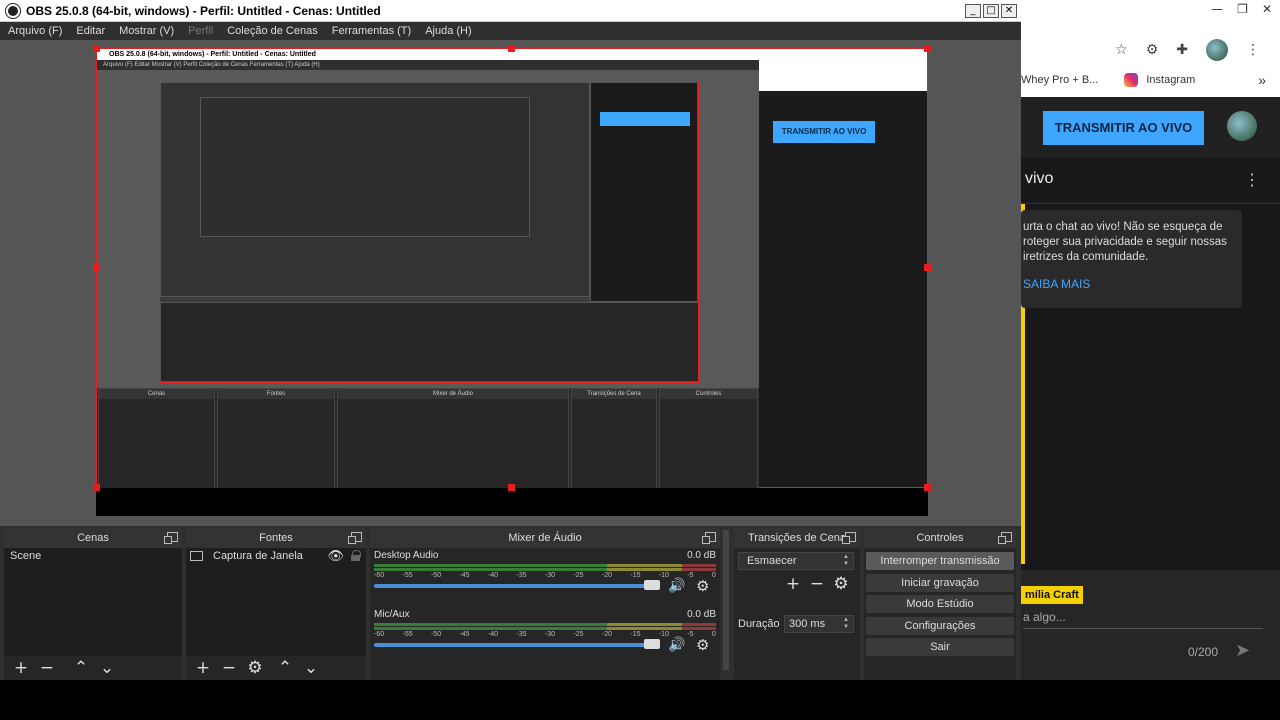 This screenshot has height=720, width=1280. Describe the element at coordinates (796, 561) in the screenshot. I see `transition-select: Esmaecer ▲ ▼` at that location.